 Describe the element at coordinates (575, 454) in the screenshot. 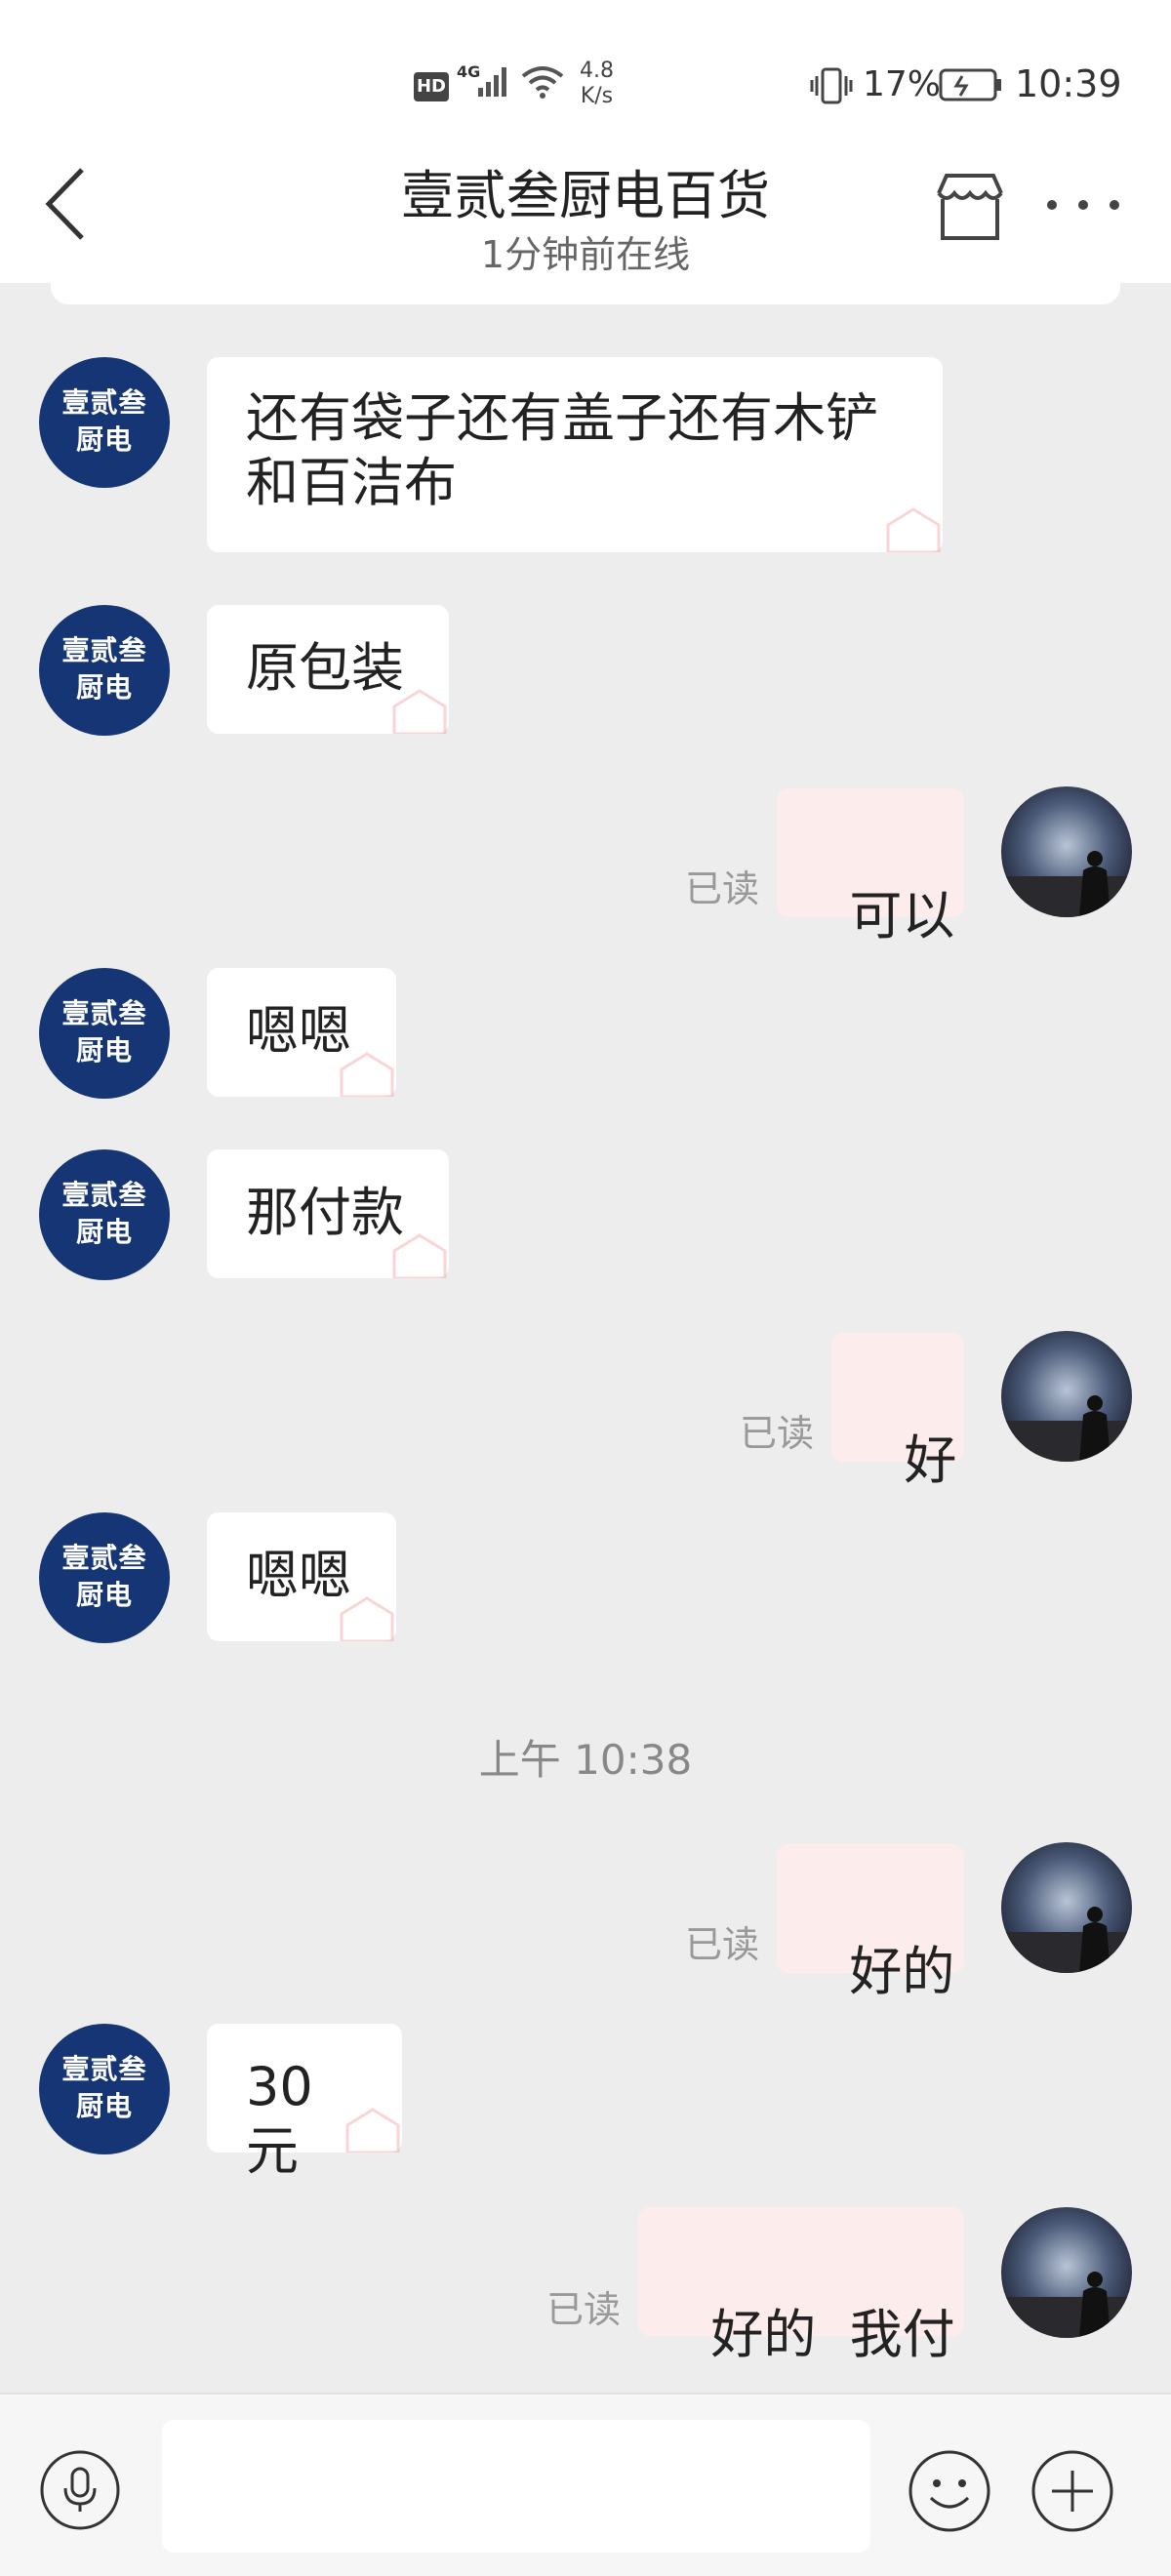

I see `message-bubble-incoming: 还有袋子还有盖子还有木铲 和百洁布` at that location.